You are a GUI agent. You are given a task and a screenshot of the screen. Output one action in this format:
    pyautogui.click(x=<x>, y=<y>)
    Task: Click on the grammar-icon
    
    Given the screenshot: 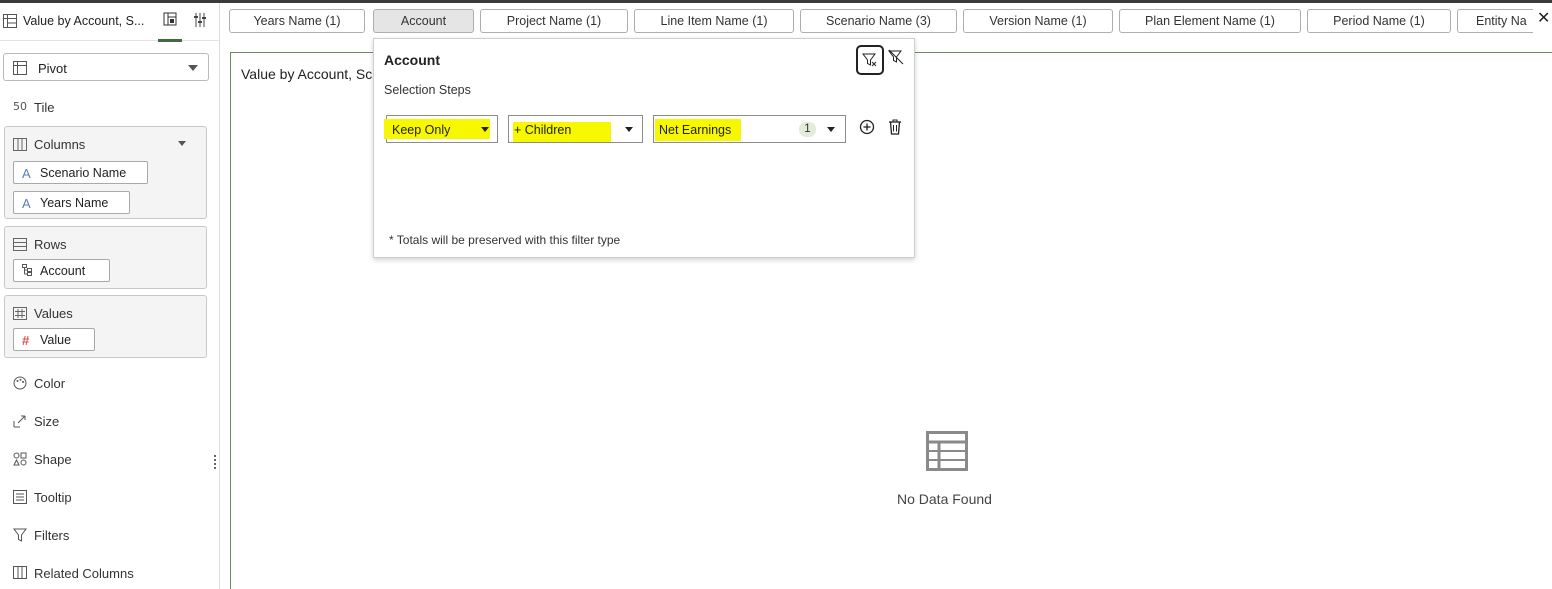 What is the action you would take?
    pyautogui.click(x=170, y=20)
    